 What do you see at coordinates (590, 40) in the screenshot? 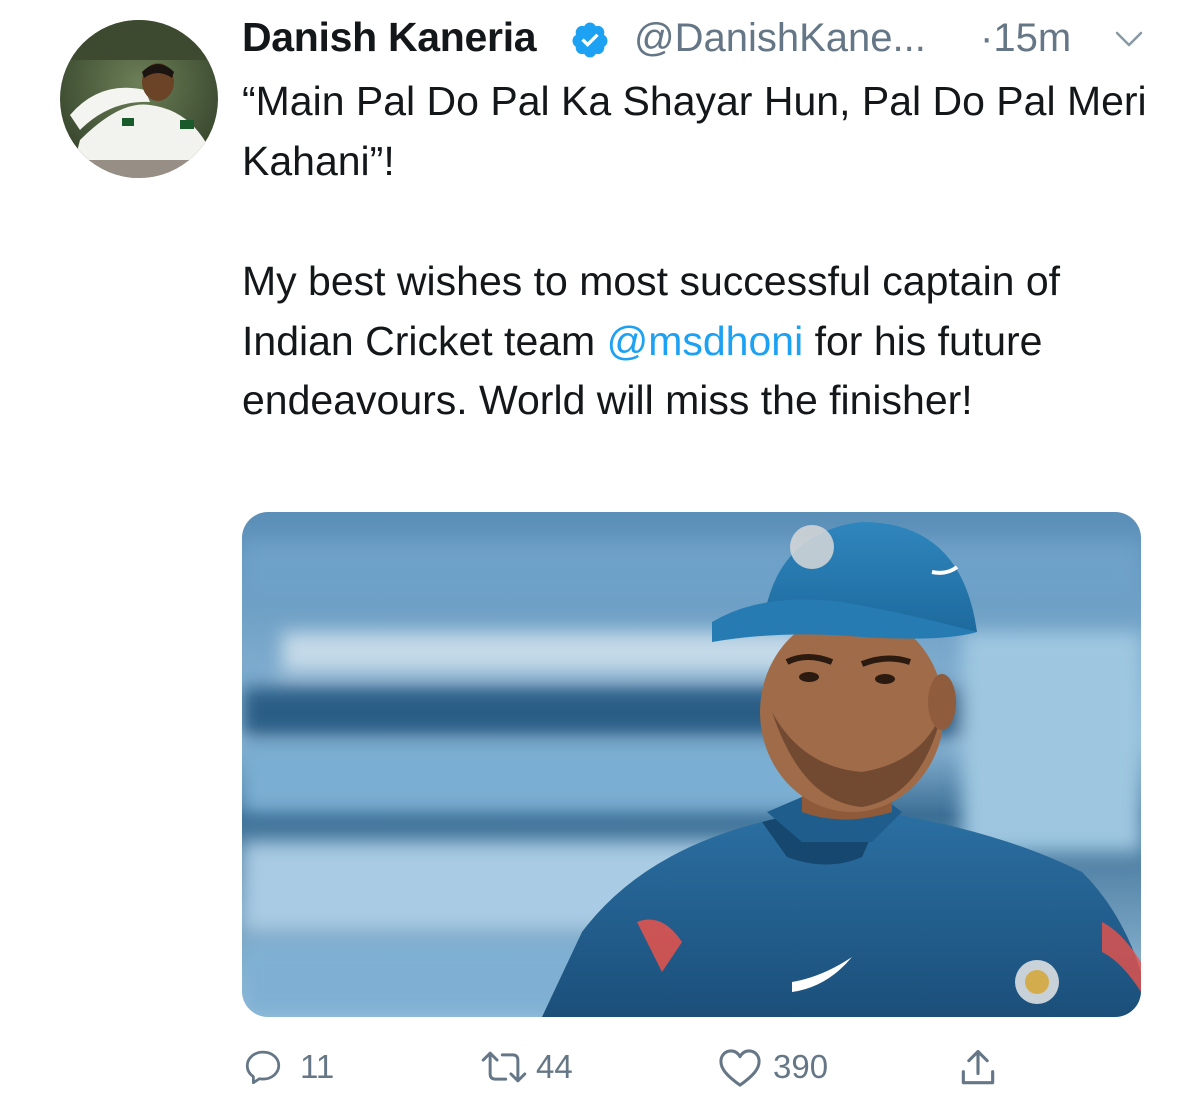
I see `verified-badge-icon` at bounding box center [590, 40].